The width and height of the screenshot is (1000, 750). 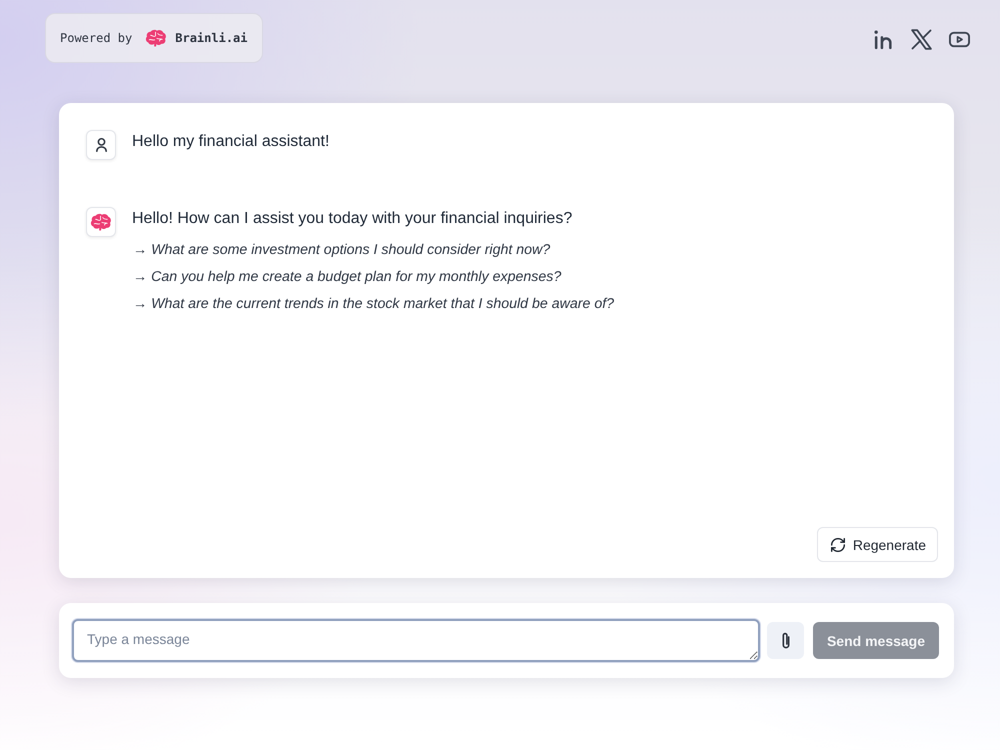 I want to click on user-avatar-icon, so click(x=101, y=145).